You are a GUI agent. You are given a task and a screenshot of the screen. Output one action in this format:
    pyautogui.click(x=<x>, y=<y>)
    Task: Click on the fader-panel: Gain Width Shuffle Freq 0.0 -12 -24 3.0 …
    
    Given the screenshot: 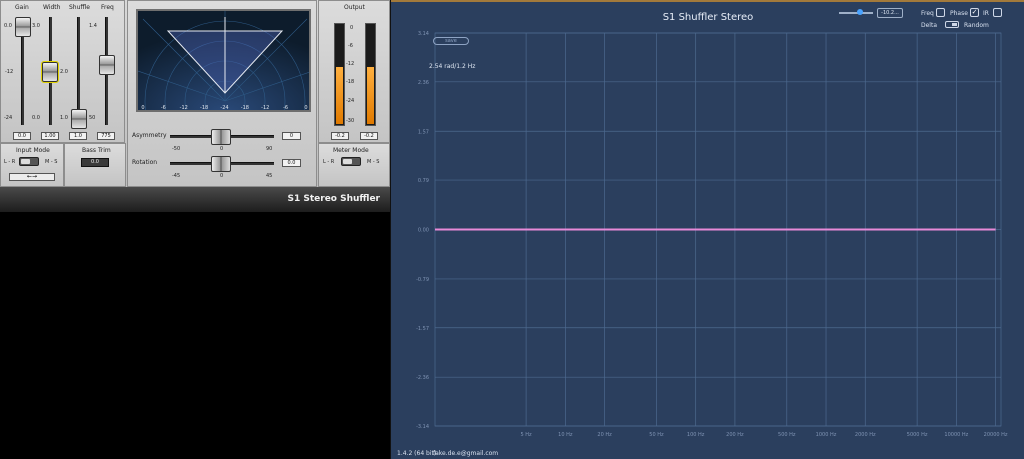 What is the action you would take?
    pyautogui.click(x=62, y=71)
    